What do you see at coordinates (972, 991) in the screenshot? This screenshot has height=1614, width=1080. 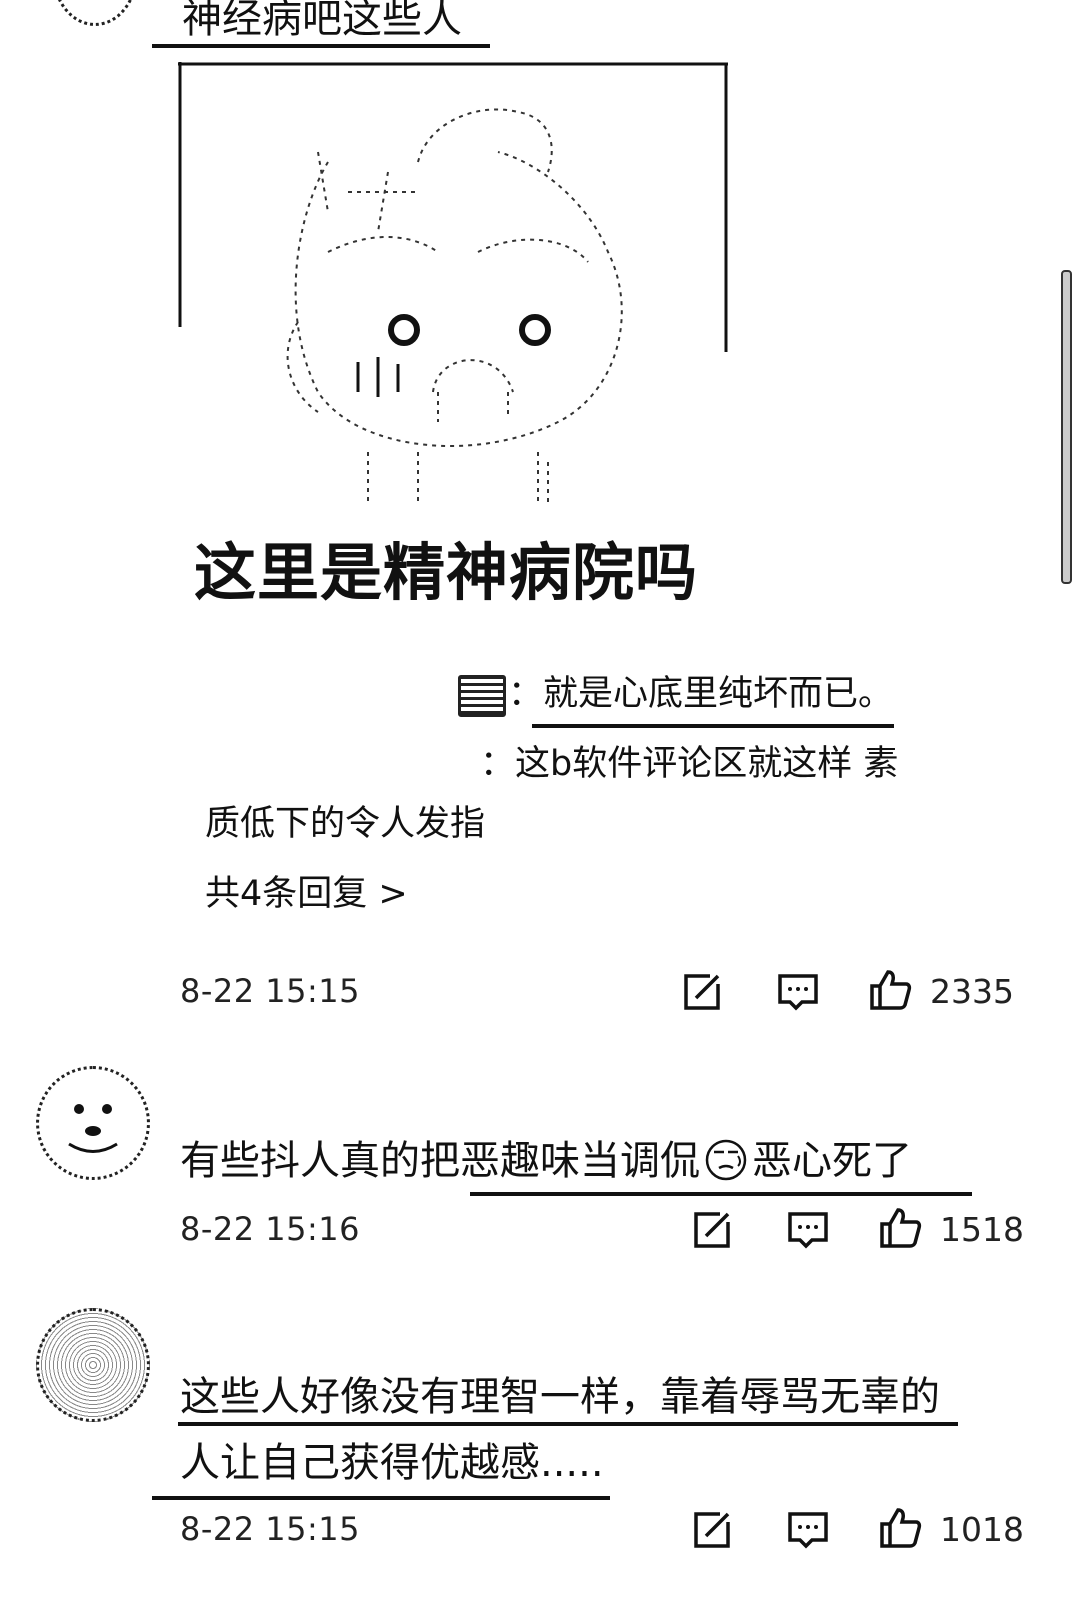 I see `like-count: 2335` at bounding box center [972, 991].